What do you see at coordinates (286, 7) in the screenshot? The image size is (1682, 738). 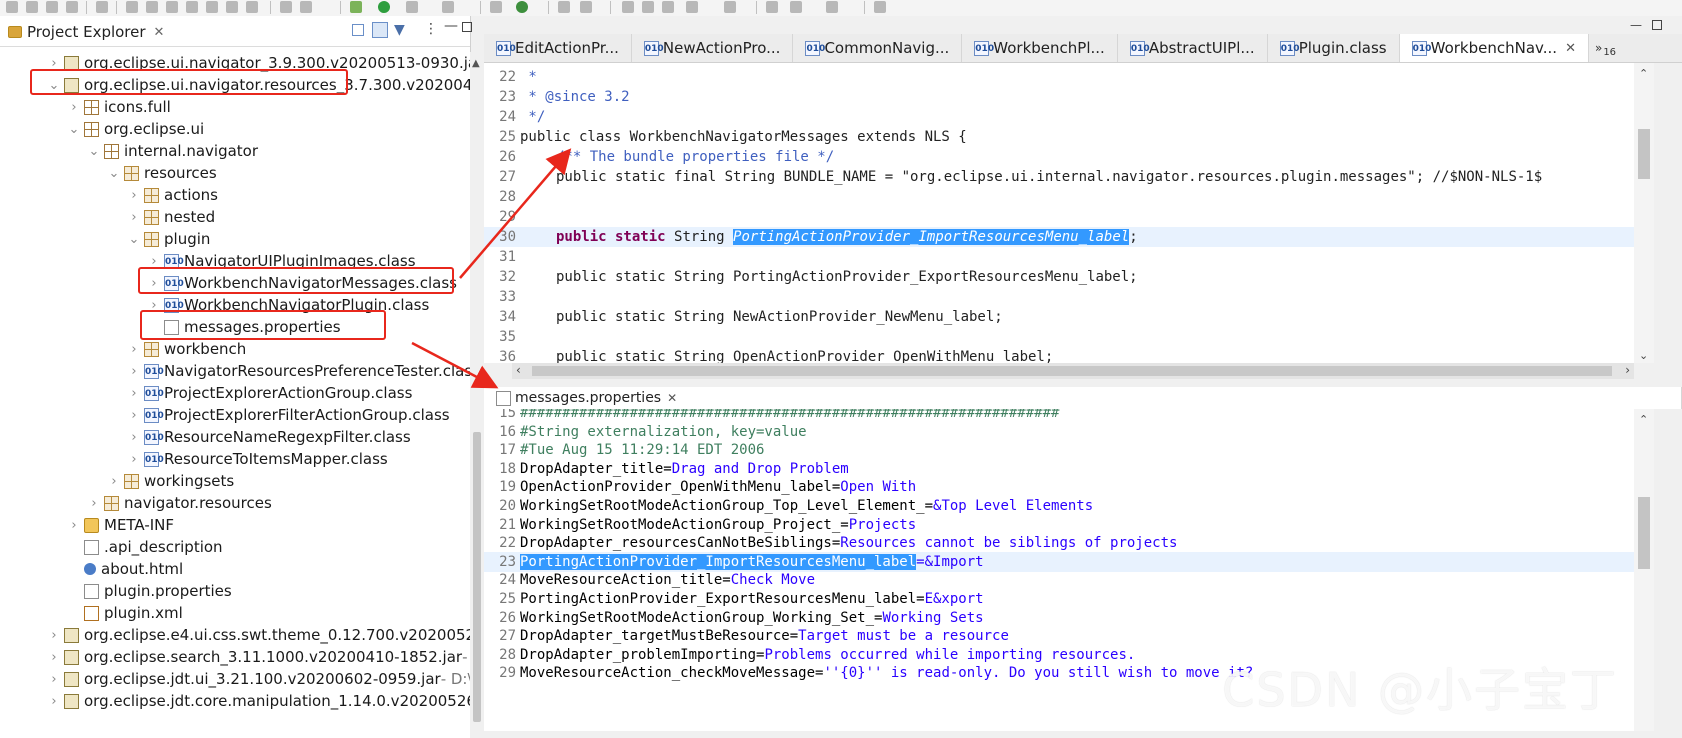 I see `toggle-breakpoint-icon` at bounding box center [286, 7].